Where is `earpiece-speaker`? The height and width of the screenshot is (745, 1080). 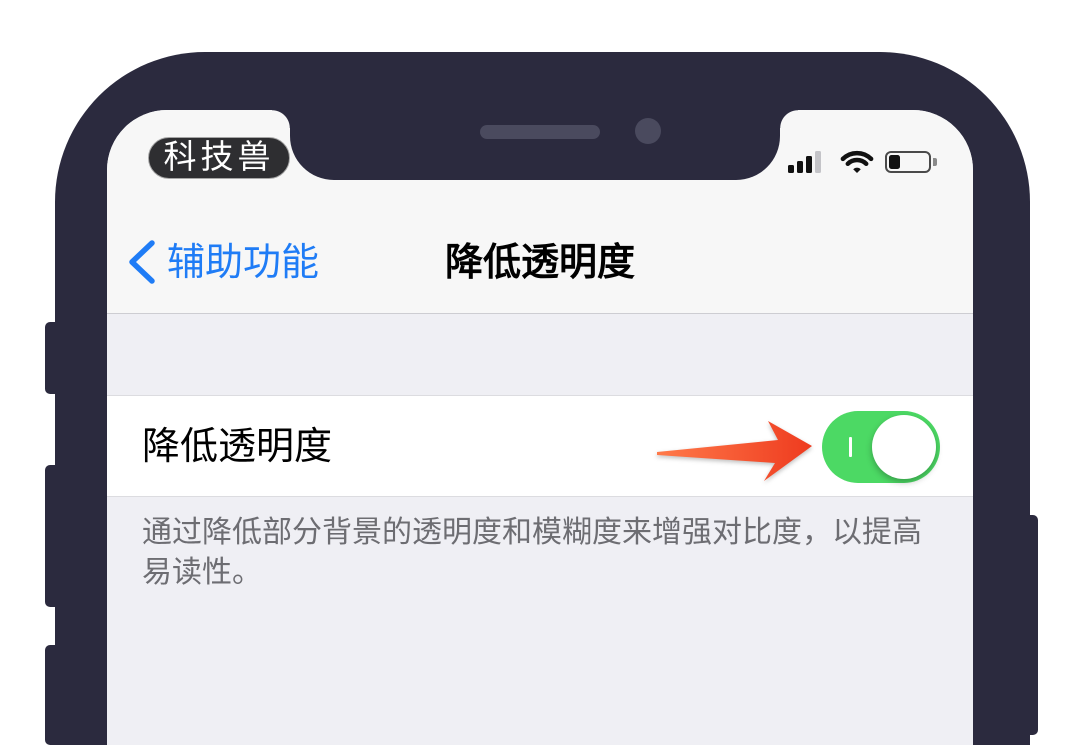 earpiece-speaker is located at coordinates (540, 132).